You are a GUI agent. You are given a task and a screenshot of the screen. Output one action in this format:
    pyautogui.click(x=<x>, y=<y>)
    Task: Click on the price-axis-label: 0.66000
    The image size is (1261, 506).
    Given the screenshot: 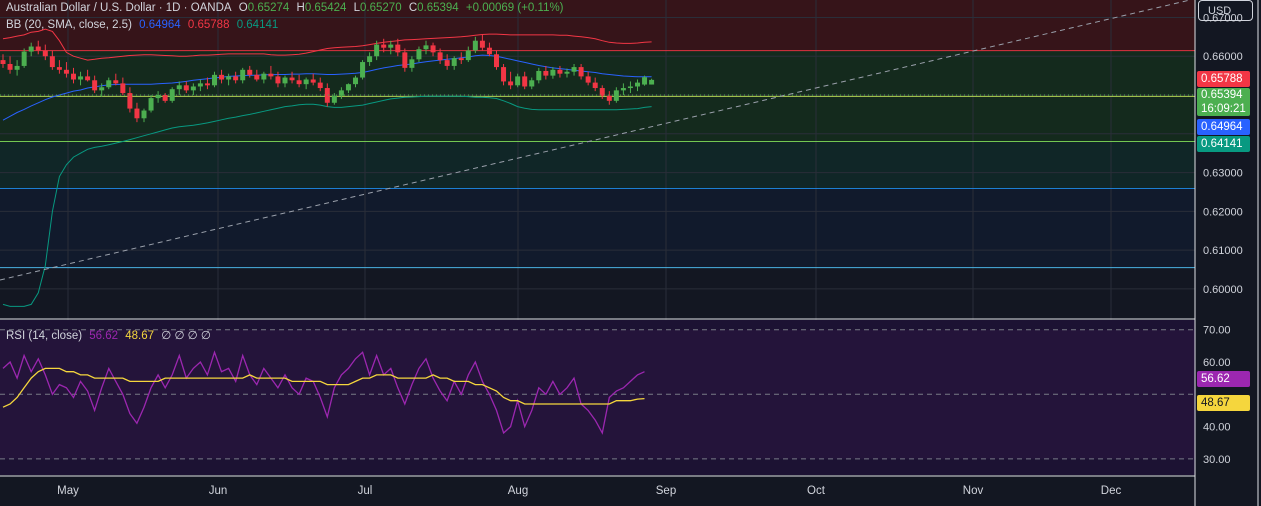 What is the action you would take?
    pyautogui.click(x=1223, y=57)
    